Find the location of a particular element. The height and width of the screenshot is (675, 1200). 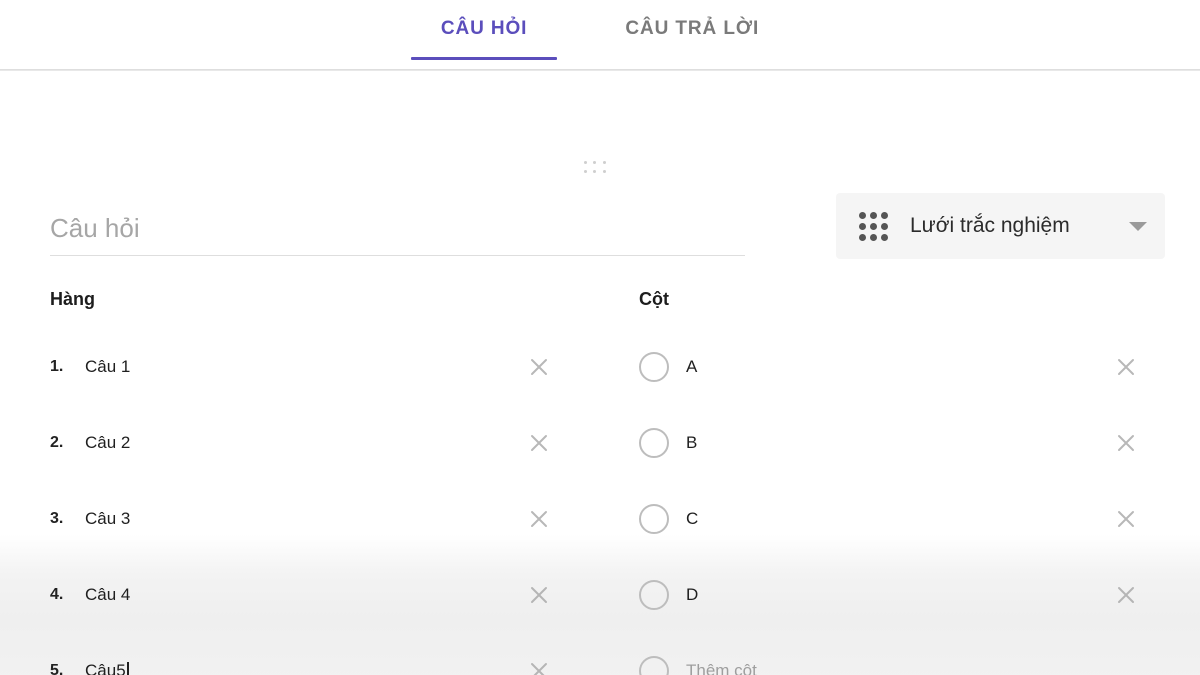

row-input-1: Câu 1 is located at coordinates (290, 367).